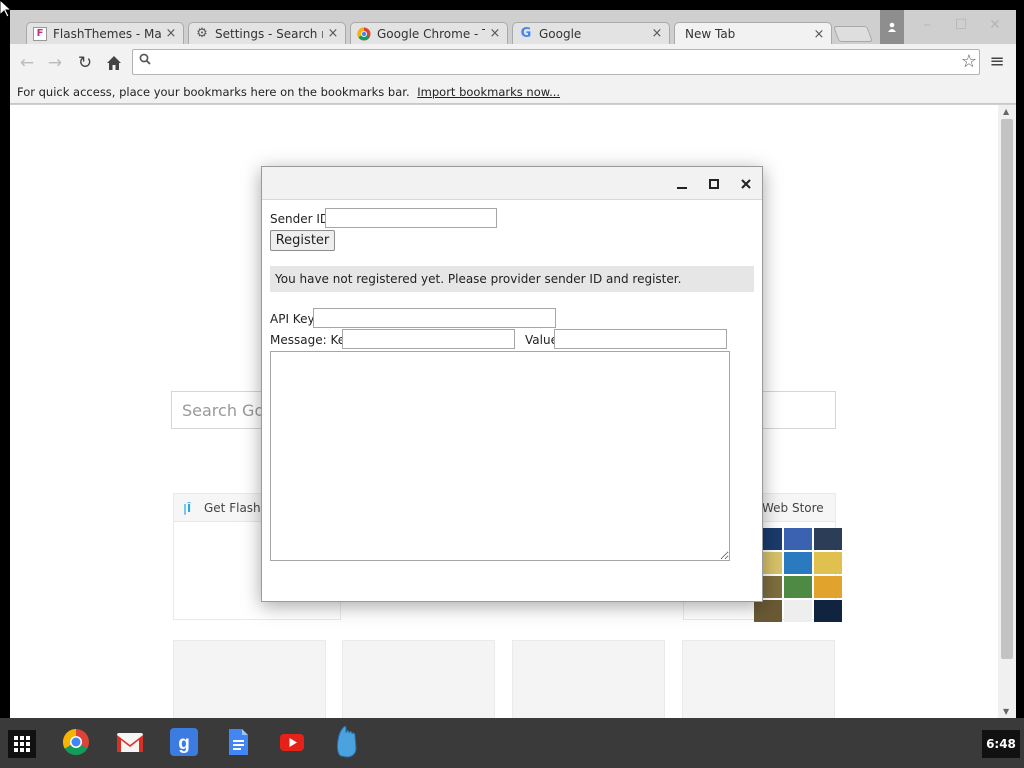 This screenshot has height=768, width=1024. I want to click on tab-title: FlashThemes - Make, so click(107, 33).